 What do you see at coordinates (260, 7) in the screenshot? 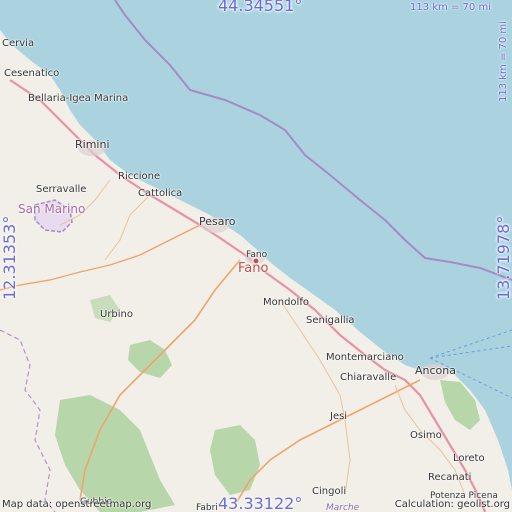
I see `coord-top: 44.34551°` at bounding box center [260, 7].